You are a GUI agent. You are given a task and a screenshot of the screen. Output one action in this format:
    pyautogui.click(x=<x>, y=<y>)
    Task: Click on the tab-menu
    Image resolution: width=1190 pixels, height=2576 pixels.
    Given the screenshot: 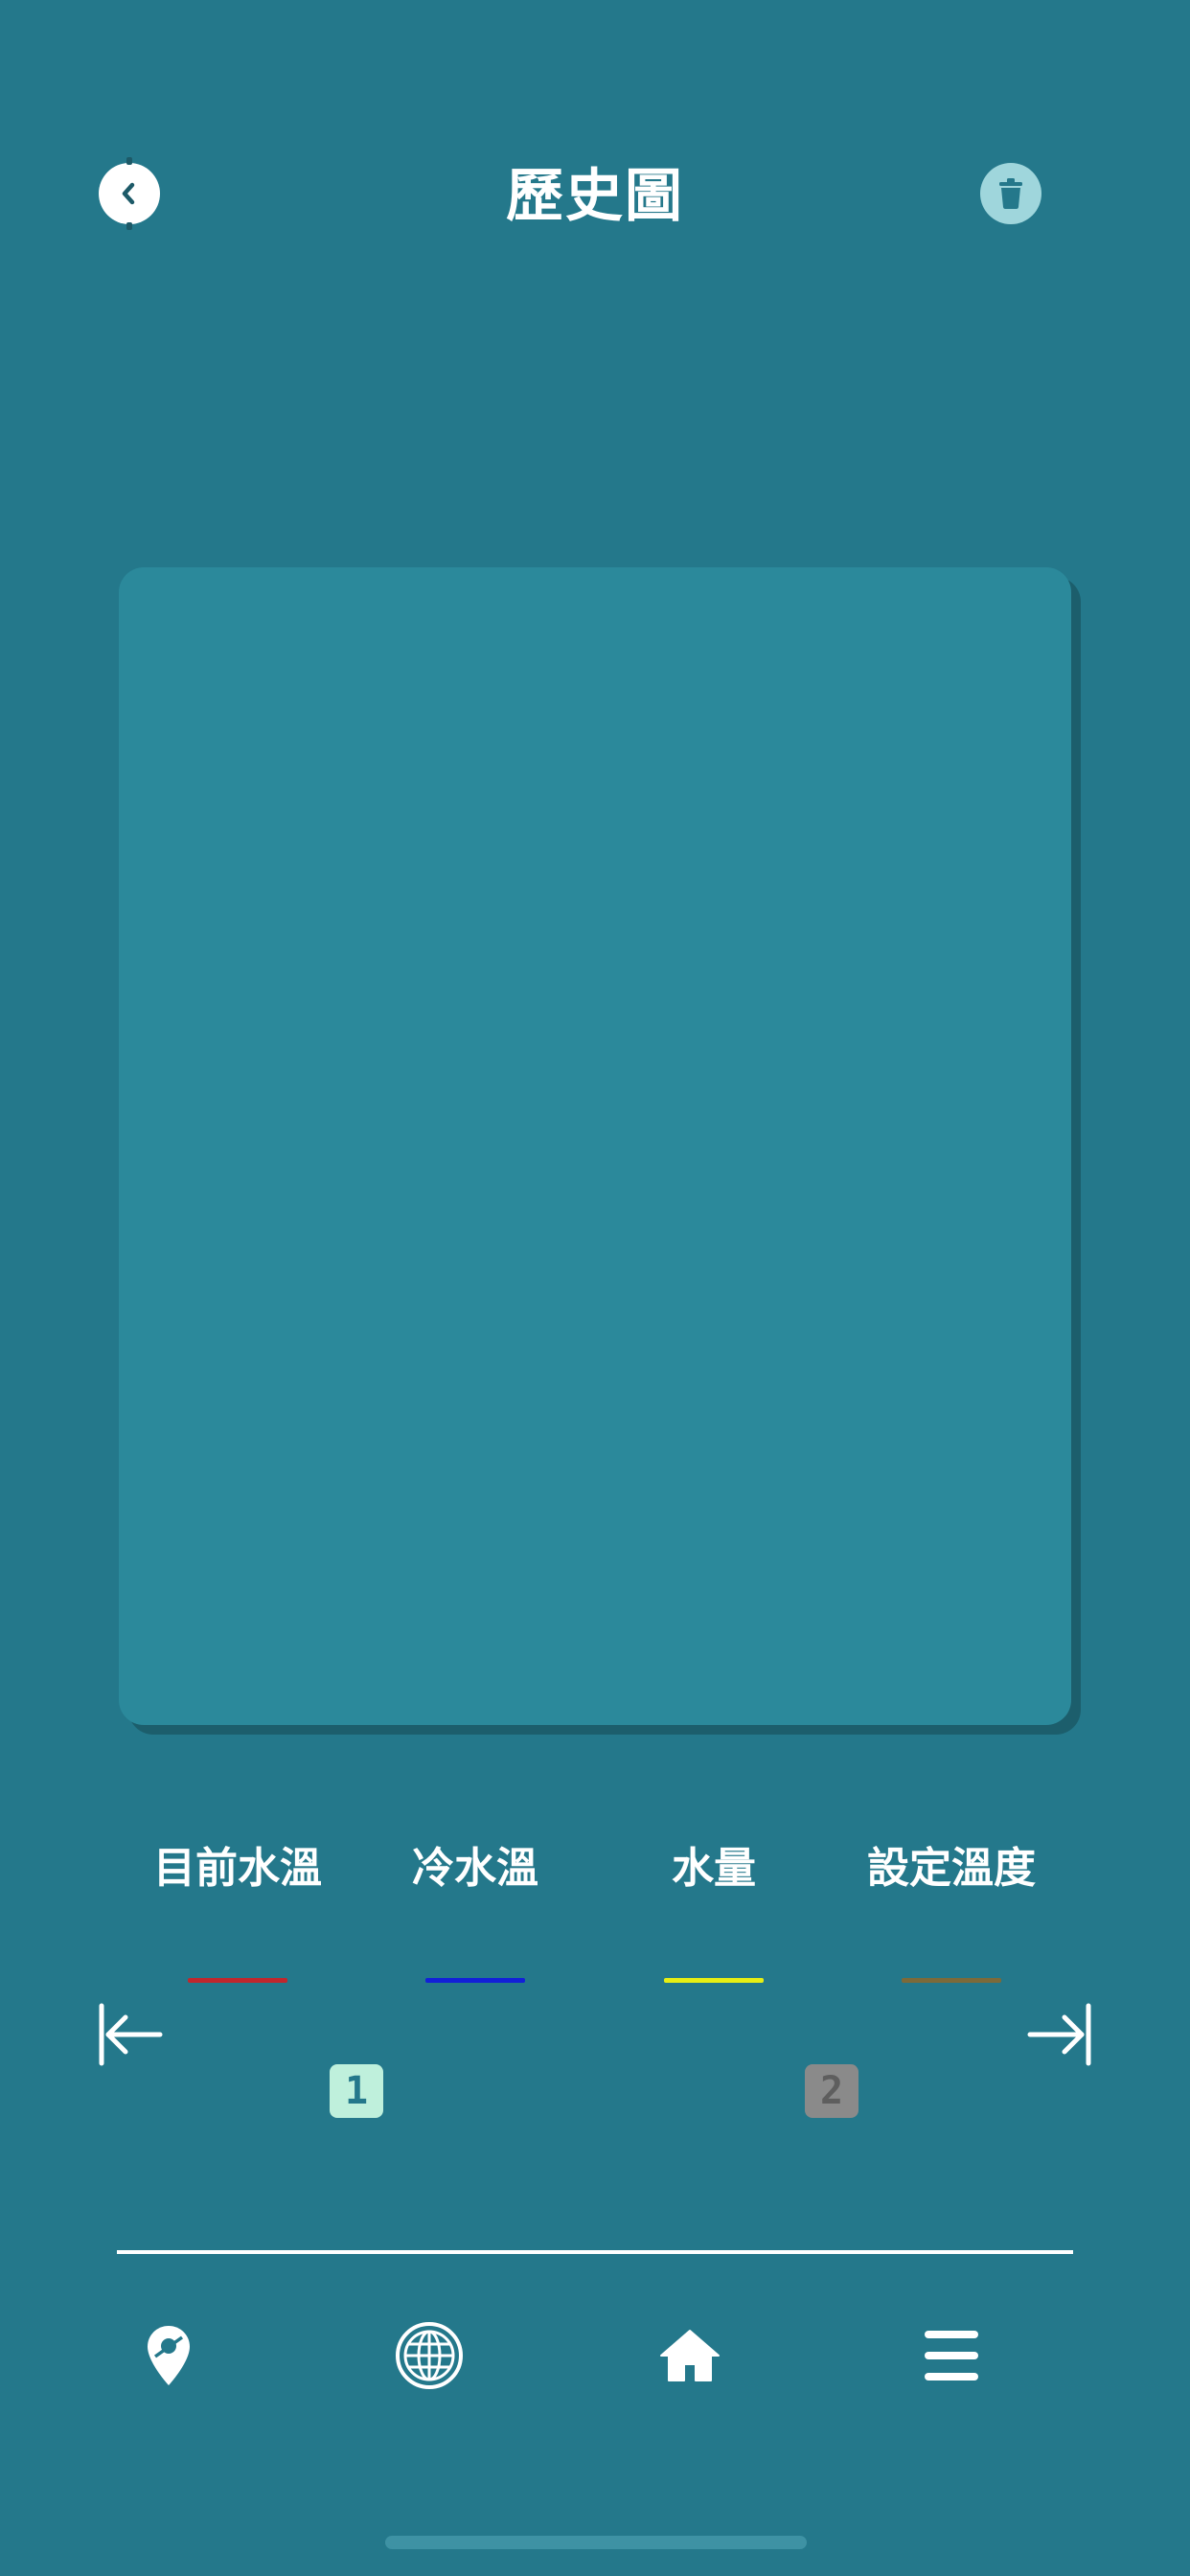 What is the action you would take?
    pyautogui.click(x=952, y=2355)
    